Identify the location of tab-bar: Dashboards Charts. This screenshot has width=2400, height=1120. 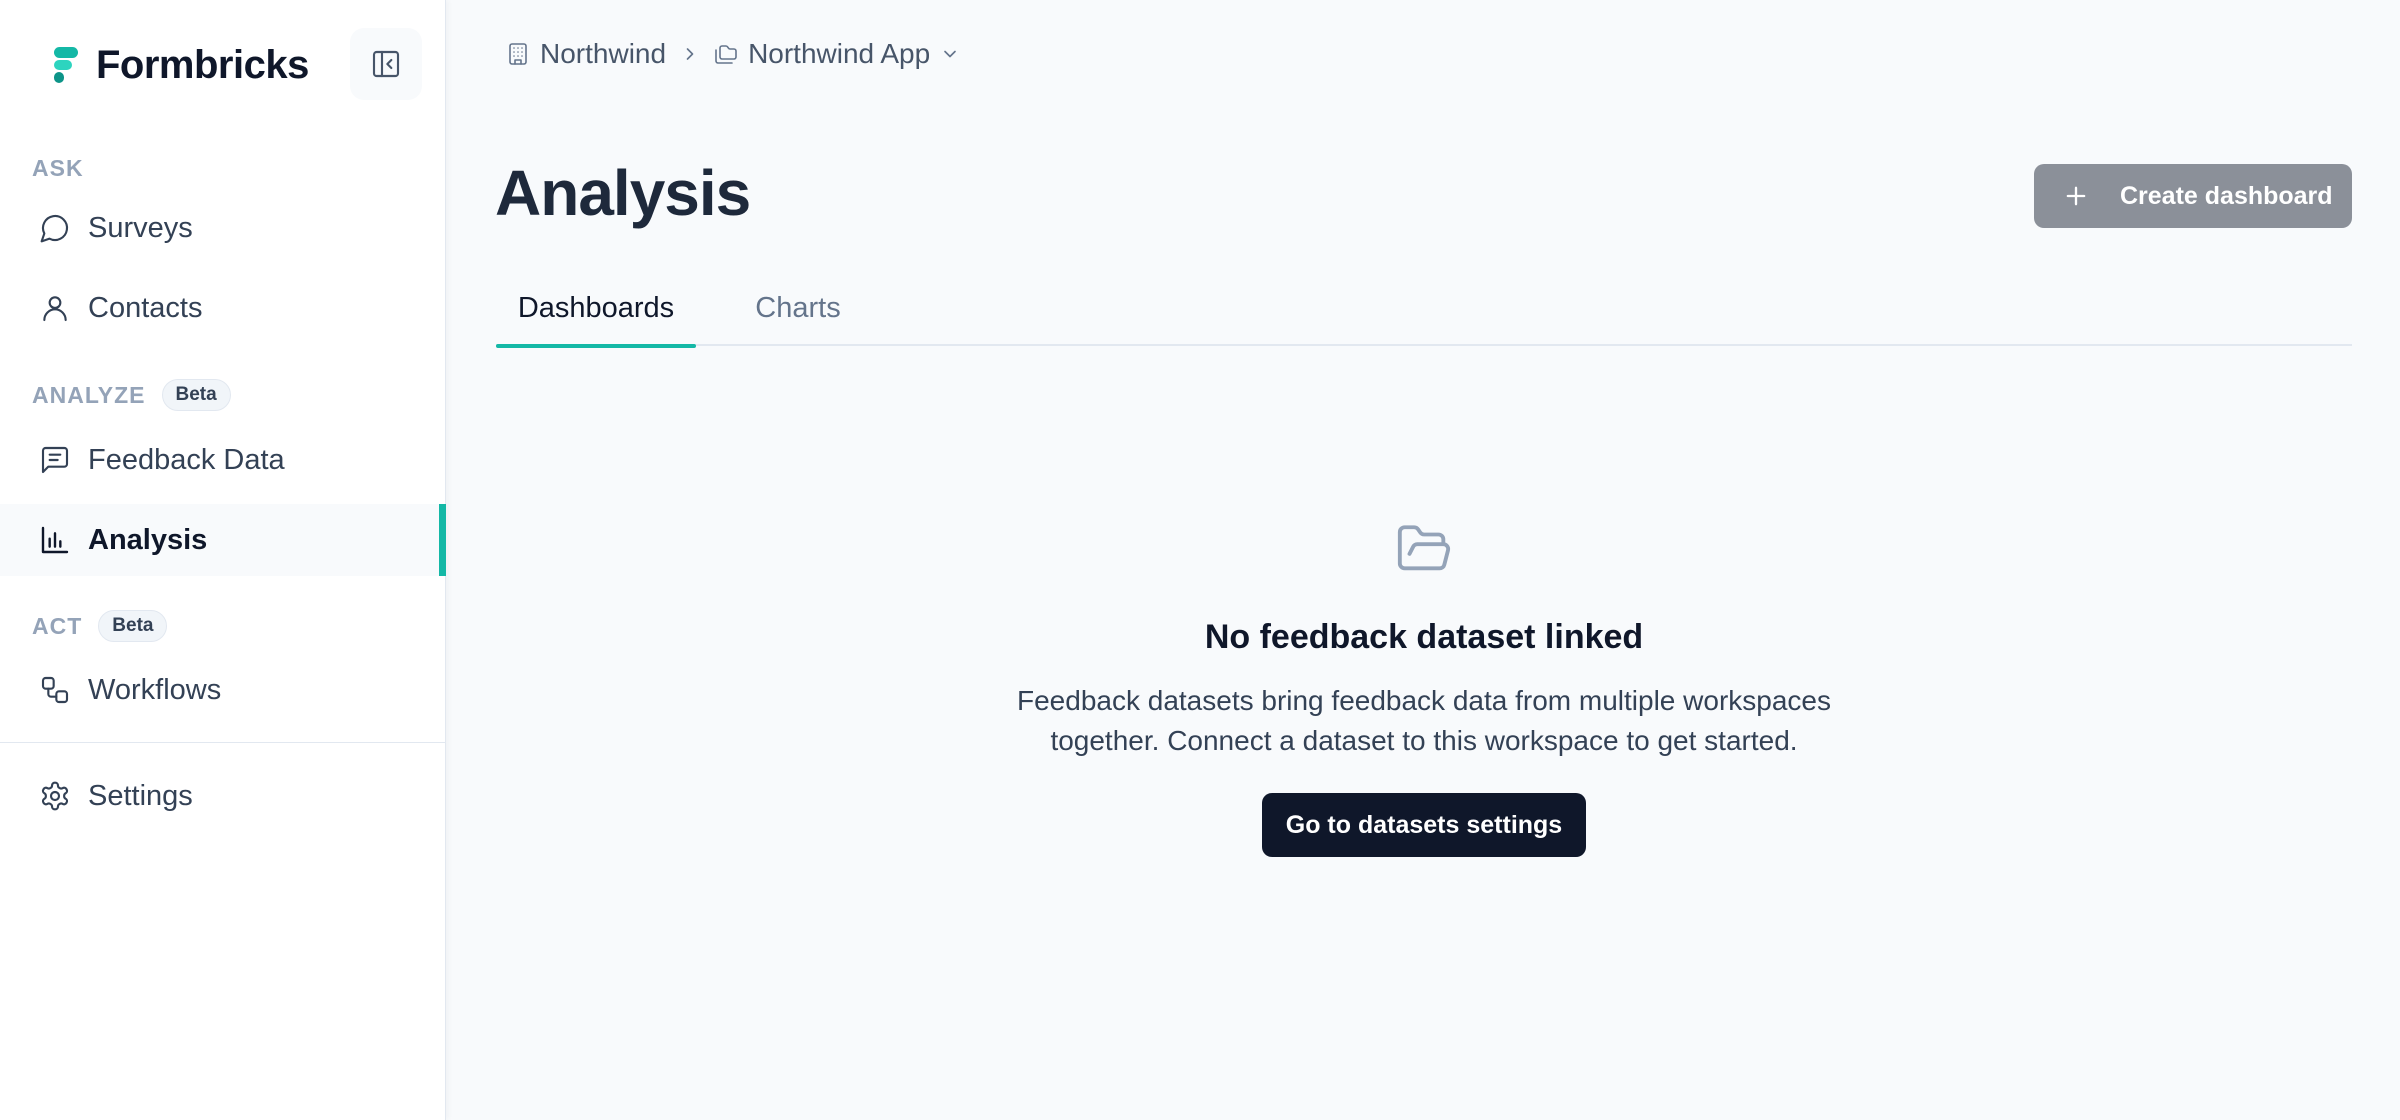
(1424, 309).